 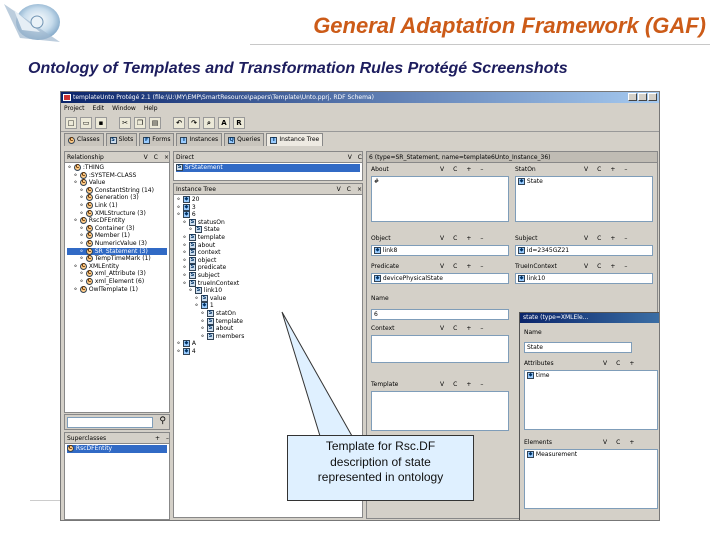 I want to click on save-project-icon: ▪, so click(x=101, y=122).